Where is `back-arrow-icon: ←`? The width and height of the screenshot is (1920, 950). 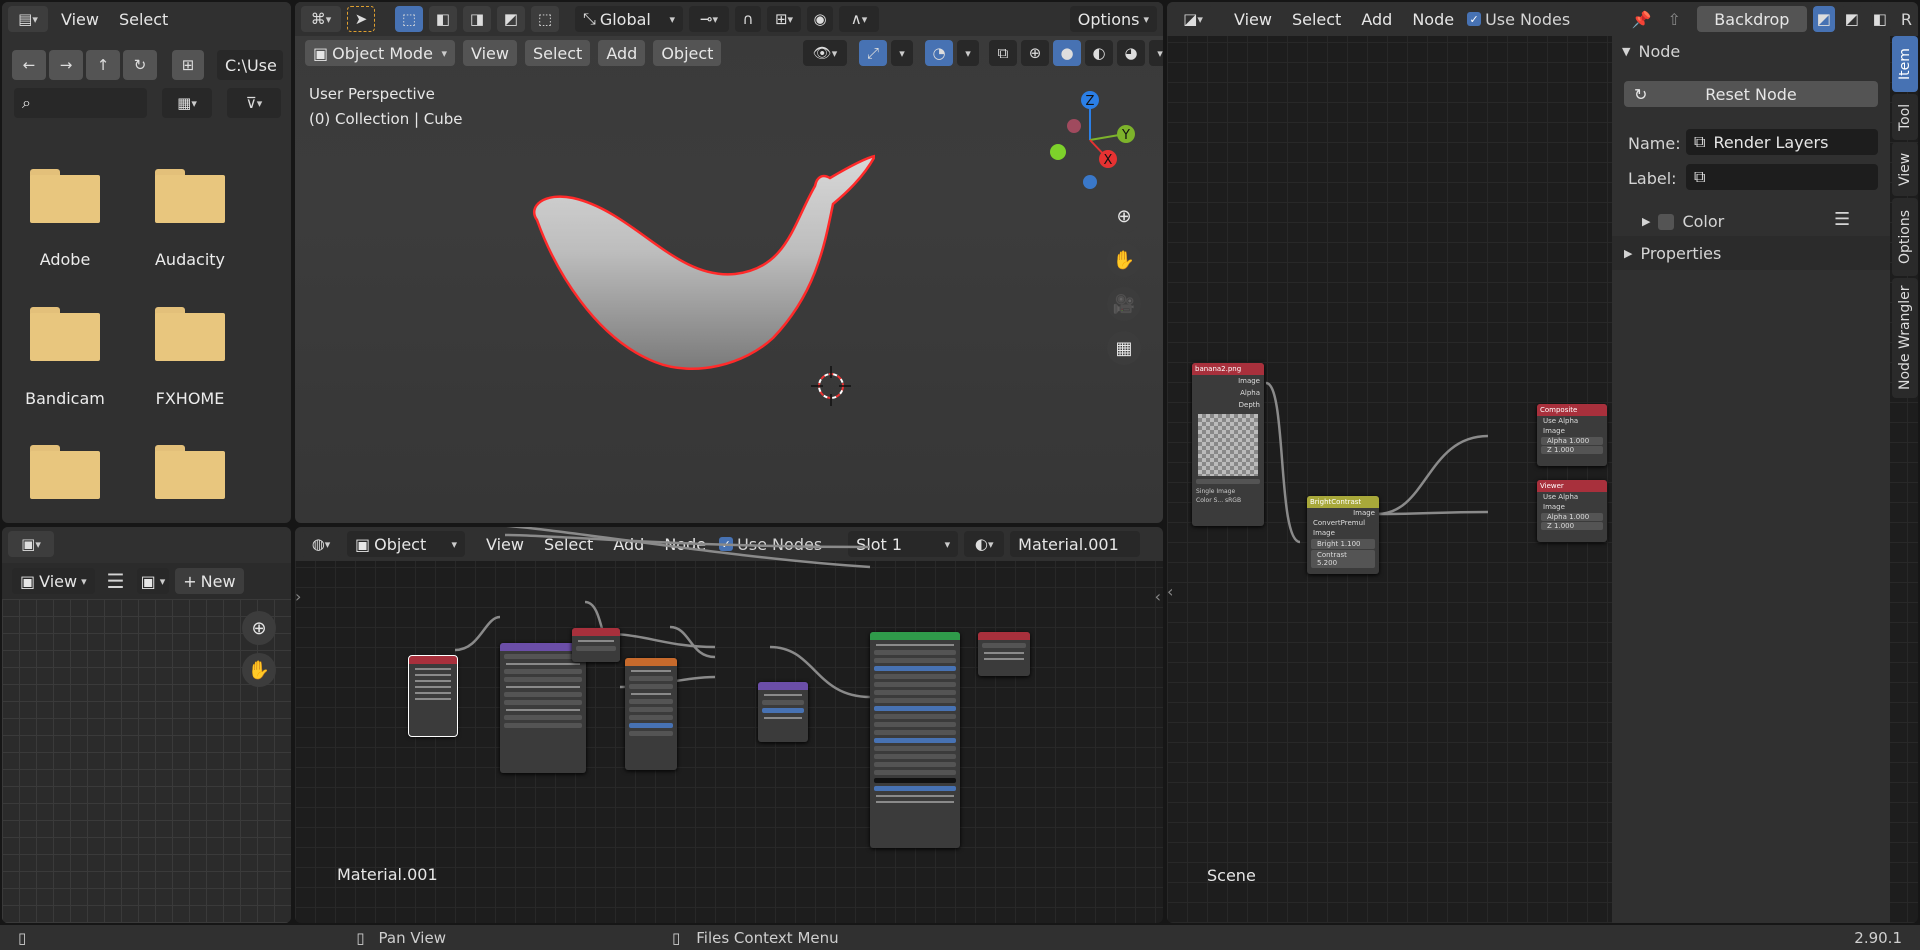
back-arrow-icon: ← is located at coordinates (29, 65).